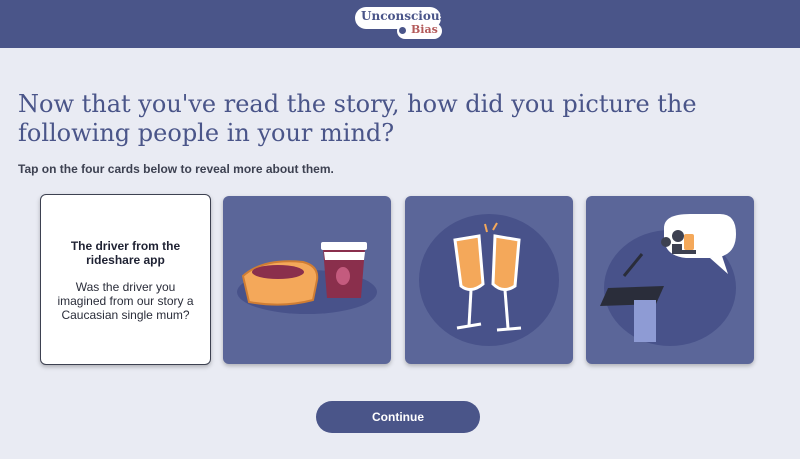  I want to click on logo: Unconscious Bias, so click(400, 23).